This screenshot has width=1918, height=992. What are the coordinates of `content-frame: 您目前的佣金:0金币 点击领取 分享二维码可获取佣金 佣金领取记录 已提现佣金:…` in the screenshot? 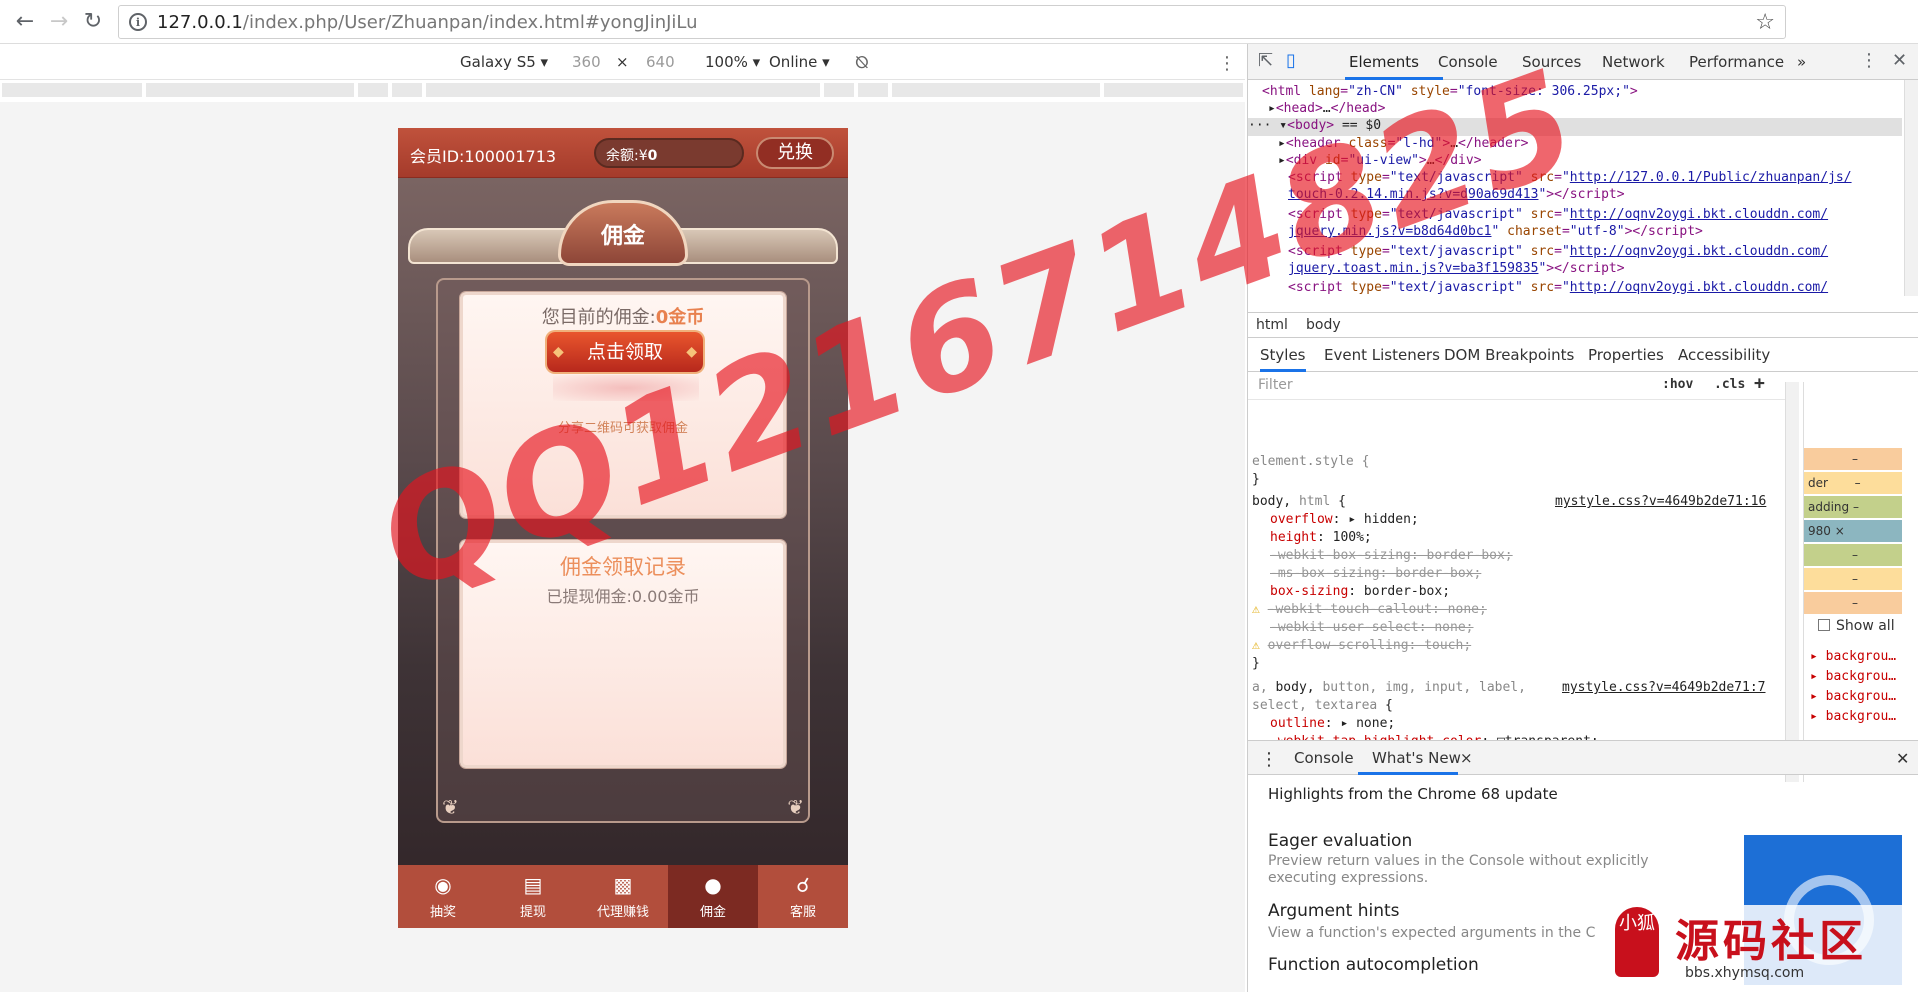 It's located at (623, 550).